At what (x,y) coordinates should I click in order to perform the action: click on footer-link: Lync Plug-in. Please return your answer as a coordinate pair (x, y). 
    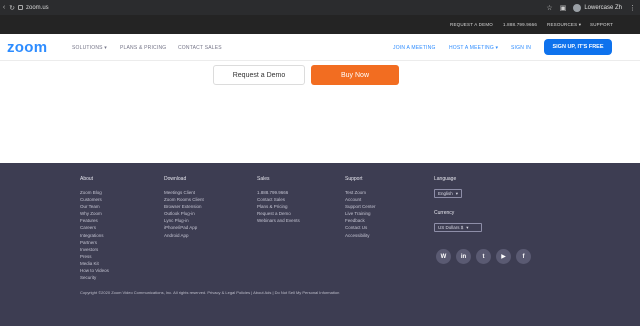
    Looking at the image, I should click on (184, 220).